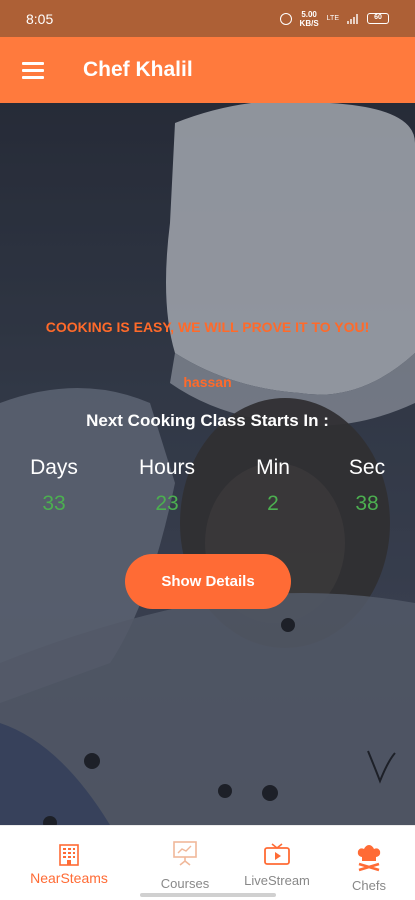 This screenshot has height=900, width=415. Describe the element at coordinates (40, 18) in the screenshot. I see `status-time: 8:05` at that location.